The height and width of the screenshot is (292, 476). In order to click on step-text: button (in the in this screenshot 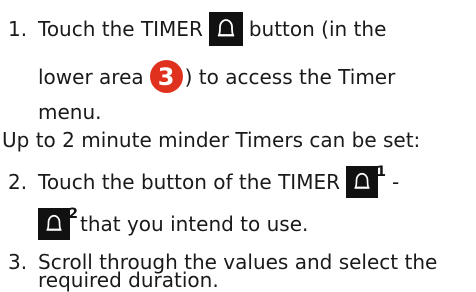, I will do `click(317, 29)`.